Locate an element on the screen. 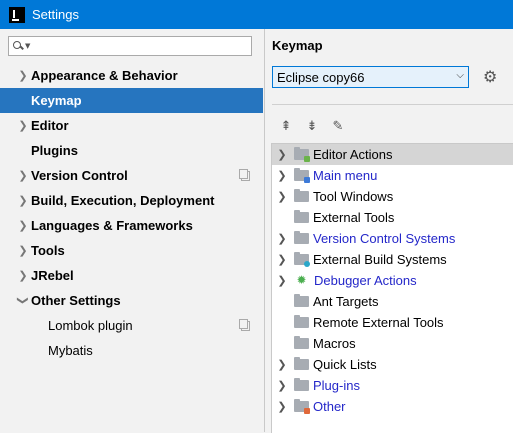 The image size is (513, 433). tree-row-label: External Build Systems is located at coordinates (380, 259).